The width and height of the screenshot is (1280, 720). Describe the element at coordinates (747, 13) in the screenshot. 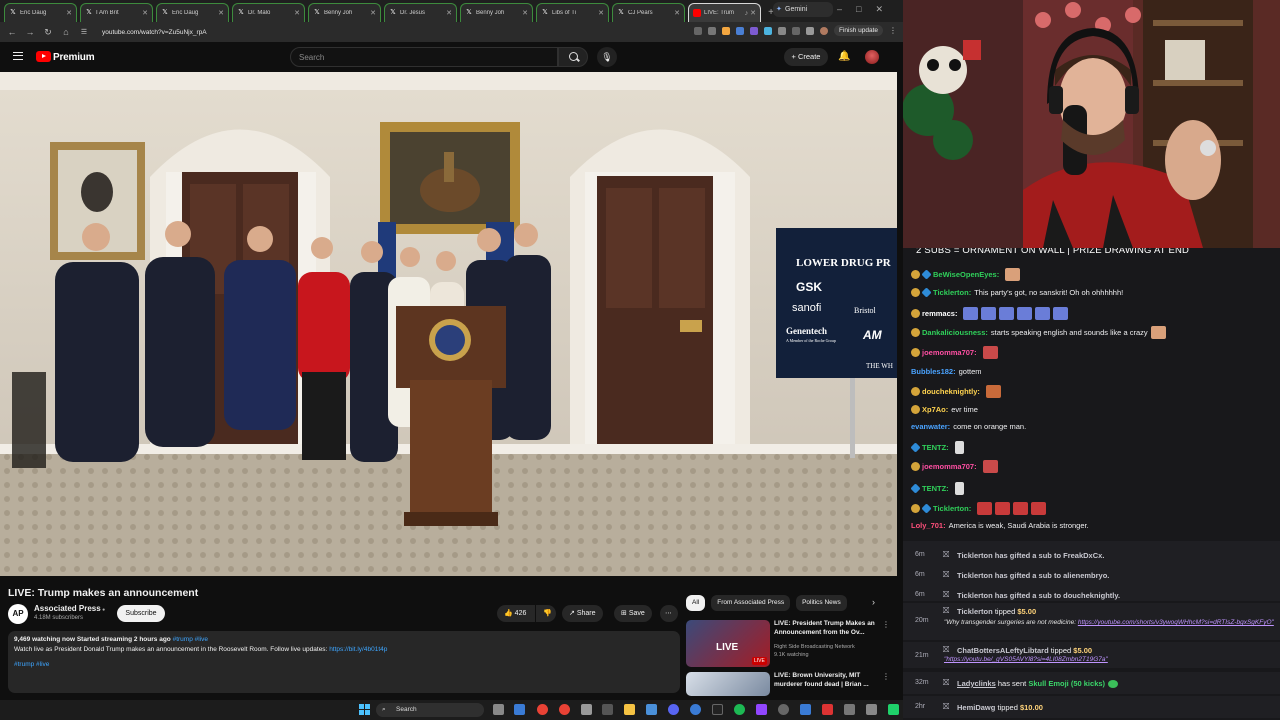

I see `audio-icon: ♪` at that location.